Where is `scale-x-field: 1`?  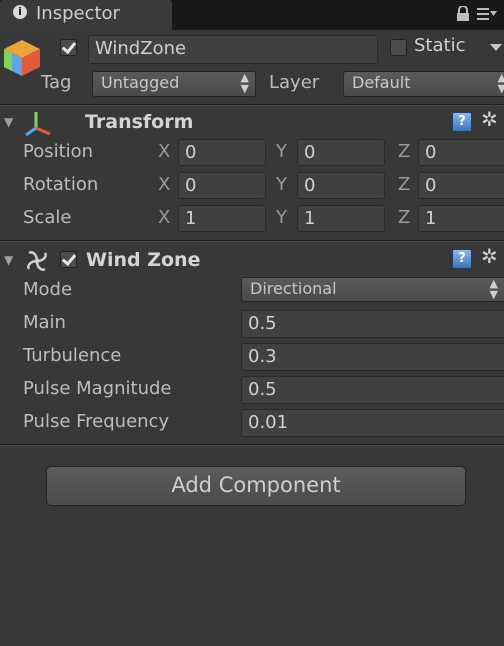 scale-x-field: 1 is located at coordinates (222, 218).